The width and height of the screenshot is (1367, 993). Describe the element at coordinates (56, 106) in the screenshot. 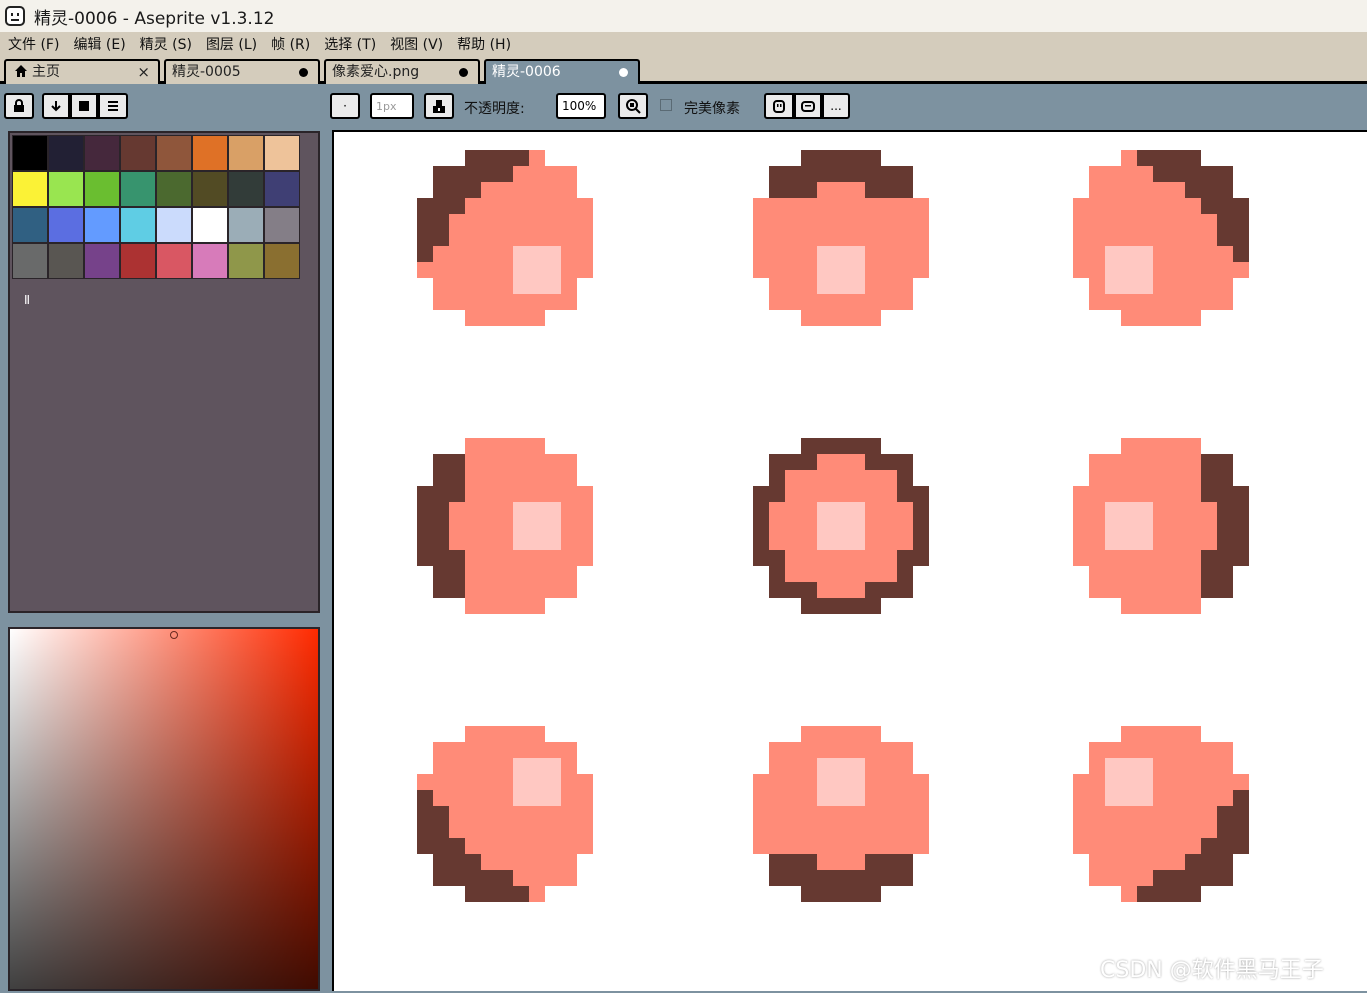

I see `palette-sort-button` at that location.